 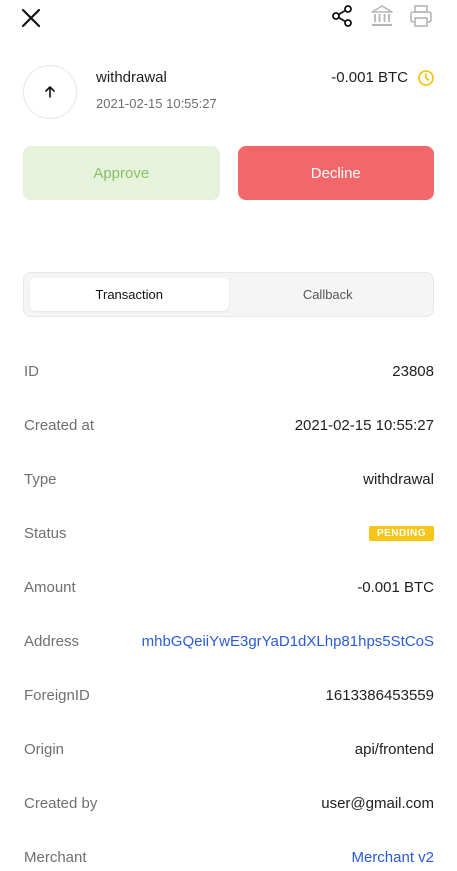 I want to click on detail-value: withdrawal, so click(x=398, y=479).